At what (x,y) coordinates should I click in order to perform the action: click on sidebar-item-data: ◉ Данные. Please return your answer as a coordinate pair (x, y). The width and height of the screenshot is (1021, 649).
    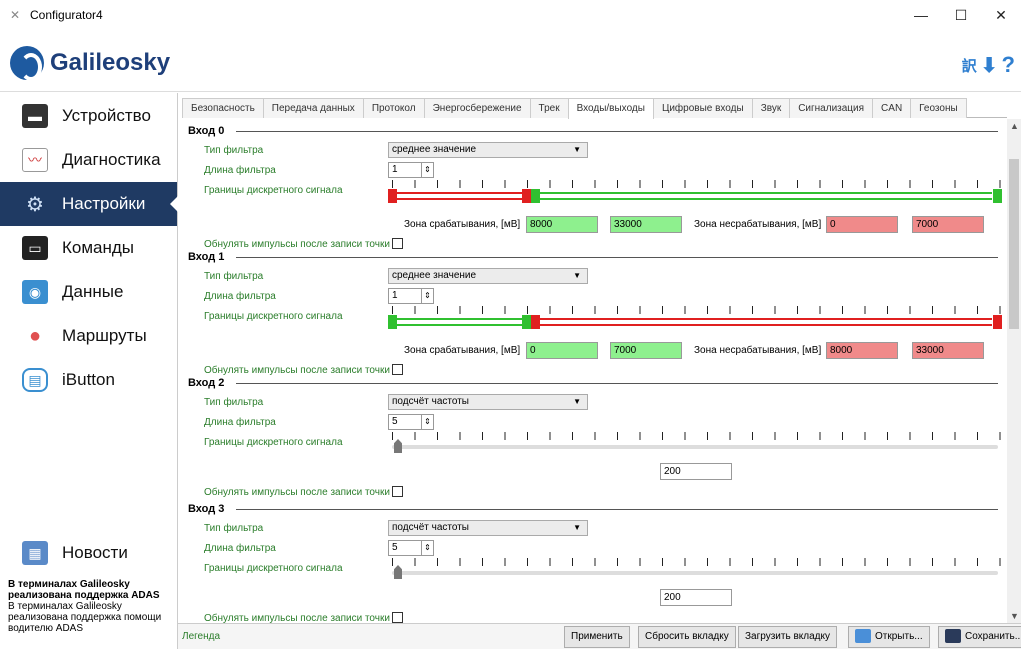
    Looking at the image, I should click on (88, 292).